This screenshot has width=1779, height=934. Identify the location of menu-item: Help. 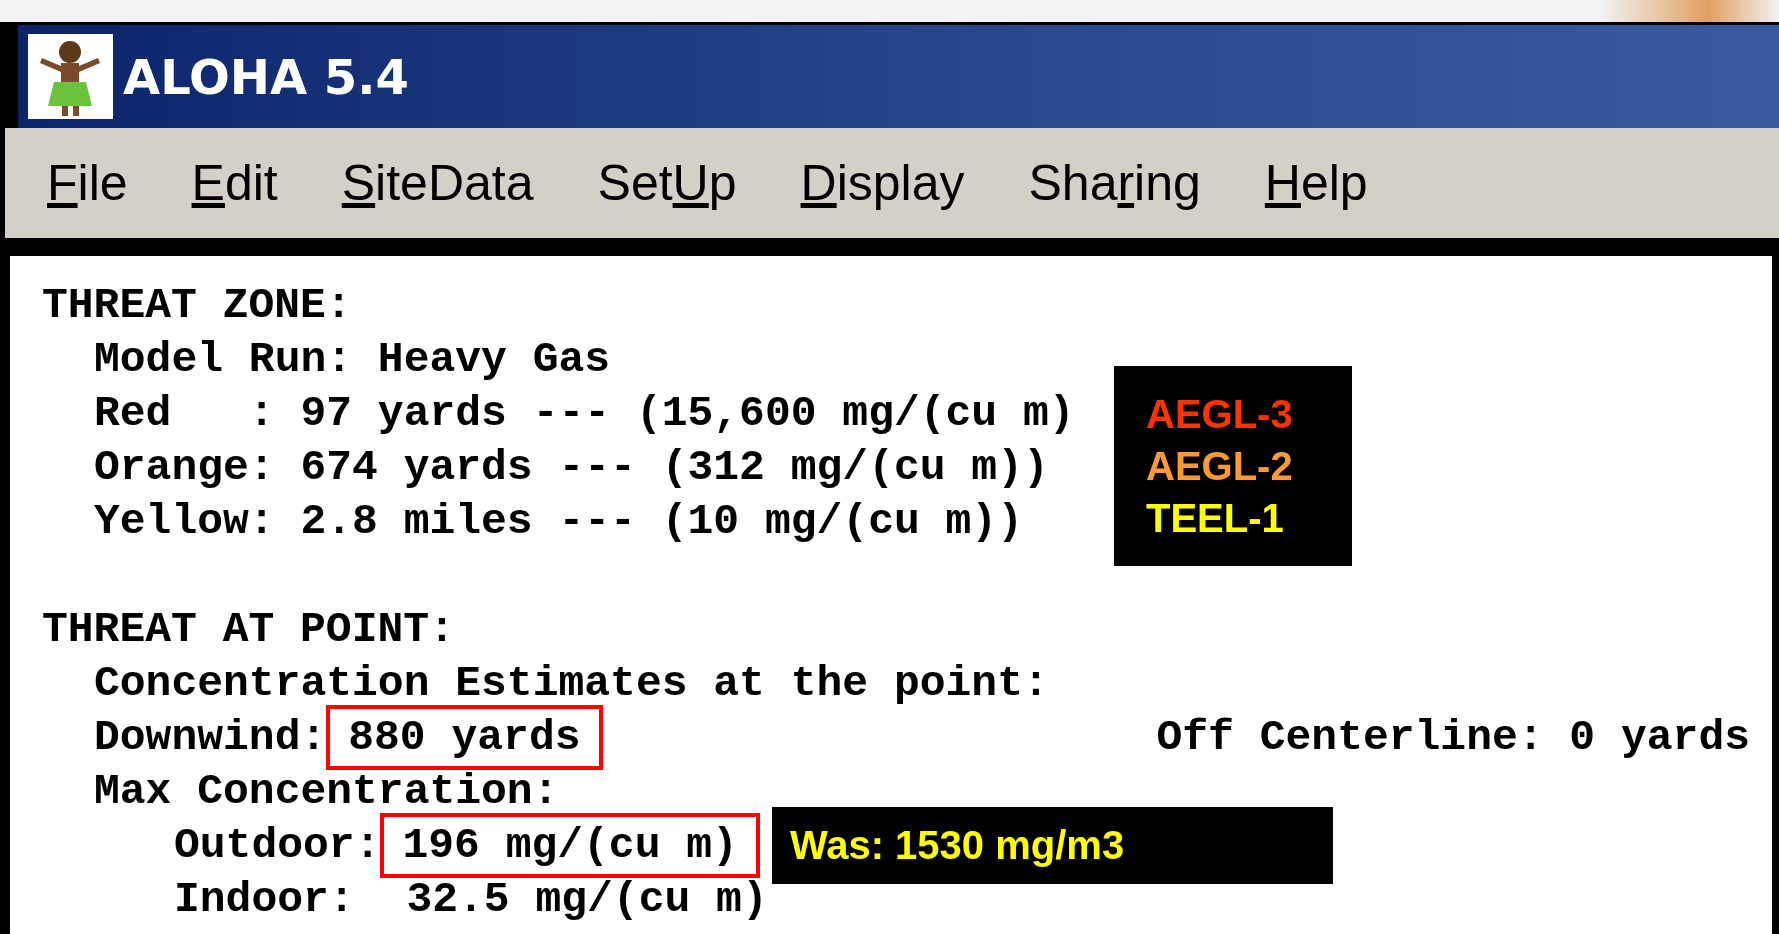
(1316, 183).